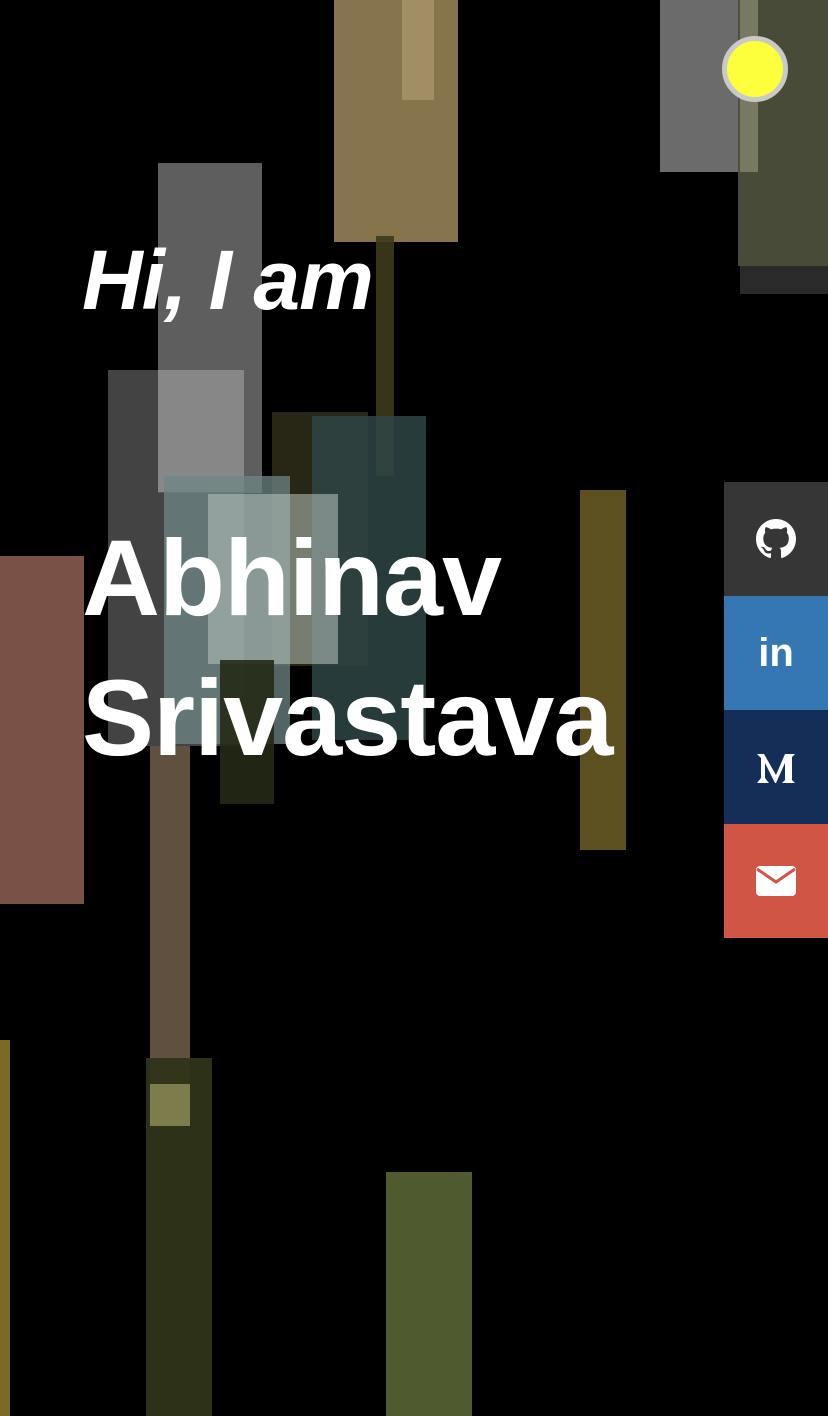  I want to click on envelope-icon, so click(776, 881).